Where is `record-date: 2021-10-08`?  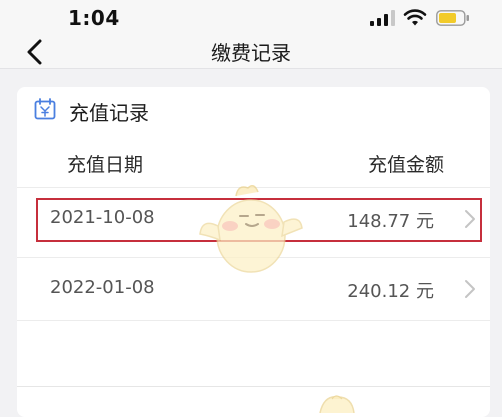
record-date: 2021-10-08 is located at coordinates (102, 217).